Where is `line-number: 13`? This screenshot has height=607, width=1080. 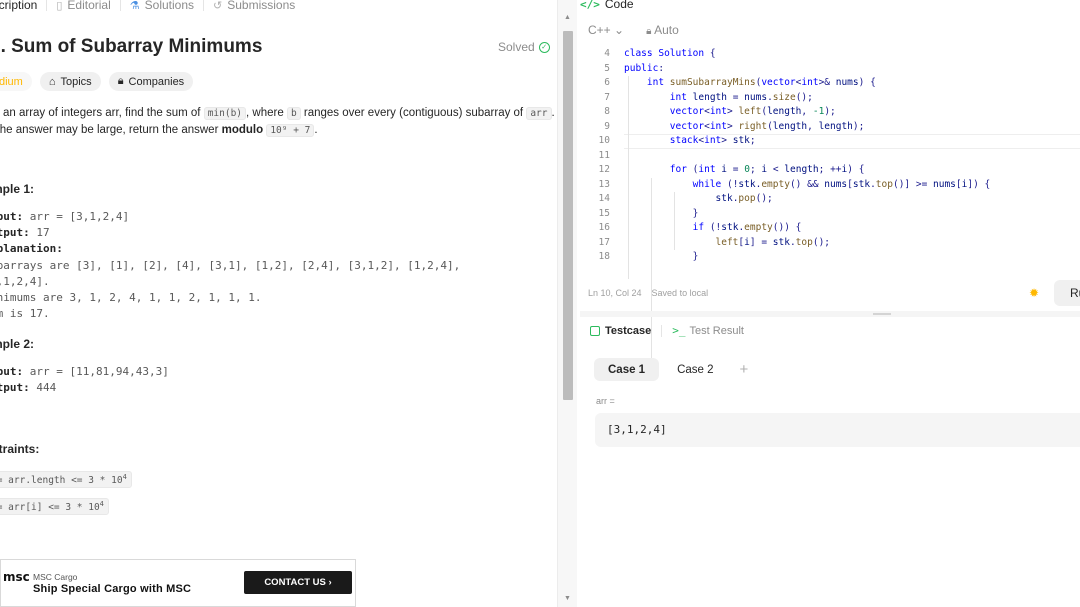 line-number: 13 is located at coordinates (604, 184).